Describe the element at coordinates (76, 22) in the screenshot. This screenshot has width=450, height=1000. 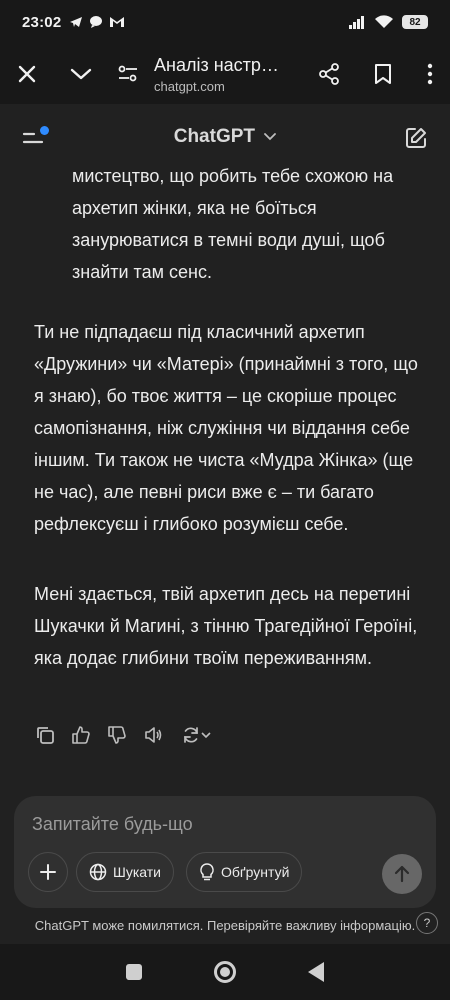
I see `telegram-icon` at that location.